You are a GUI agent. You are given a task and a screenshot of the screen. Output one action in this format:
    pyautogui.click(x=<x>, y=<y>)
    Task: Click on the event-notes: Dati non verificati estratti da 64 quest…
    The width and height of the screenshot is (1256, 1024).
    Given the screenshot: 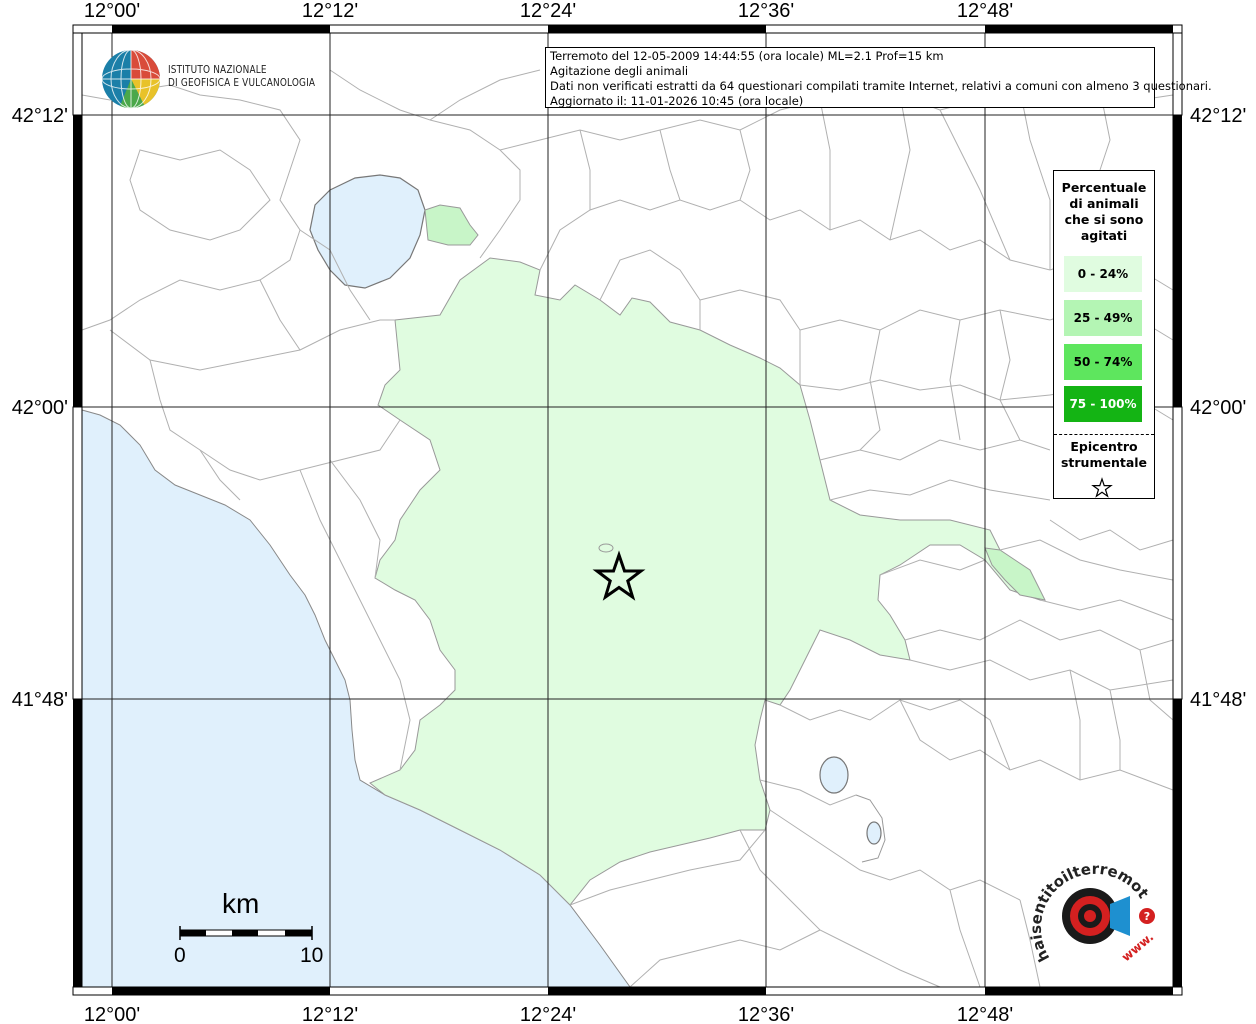 What is the action you would take?
    pyautogui.click(x=881, y=86)
    